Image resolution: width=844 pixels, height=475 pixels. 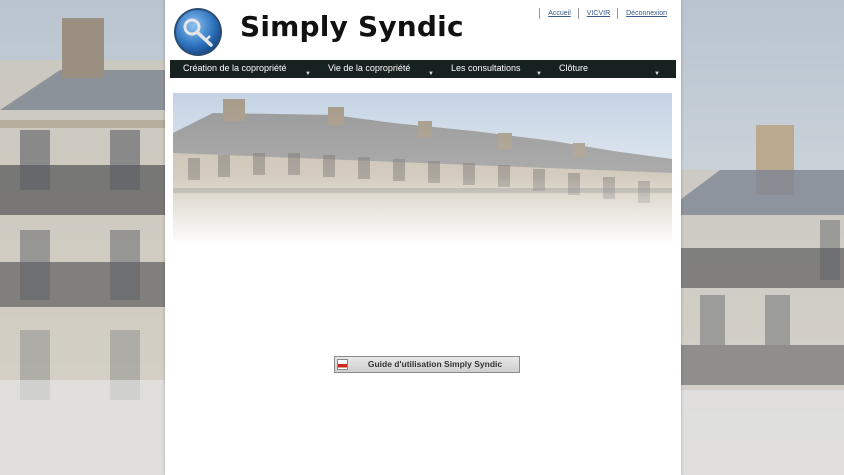 What do you see at coordinates (435, 364) in the screenshot?
I see `guide-label: Guide d'utilisation Simply Syndic` at bounding box center [435, 364].